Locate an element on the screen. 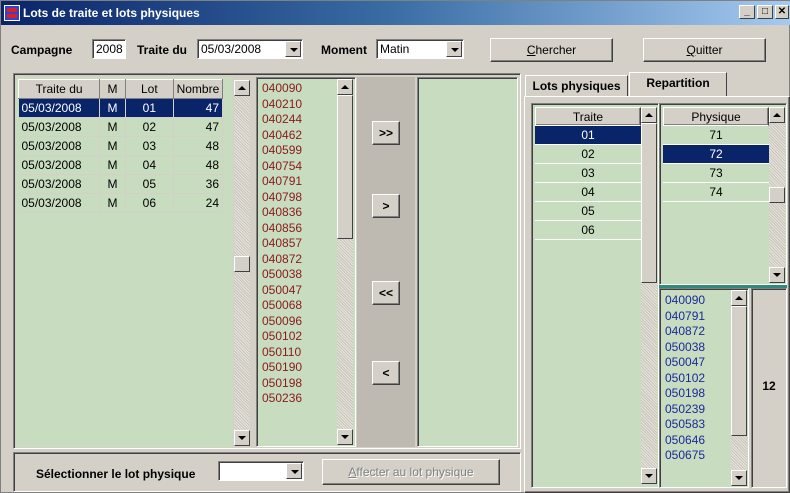 The height and width of the screenshot is (493, 790). list-item: 01 is located at coordinates (588, 135).